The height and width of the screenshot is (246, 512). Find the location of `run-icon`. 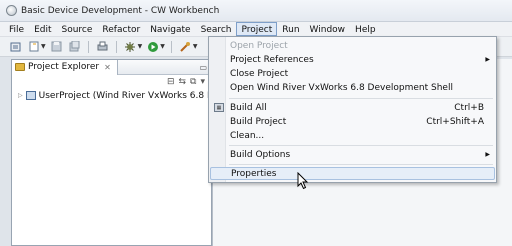

run-icon is located at coordinates (152, 47).